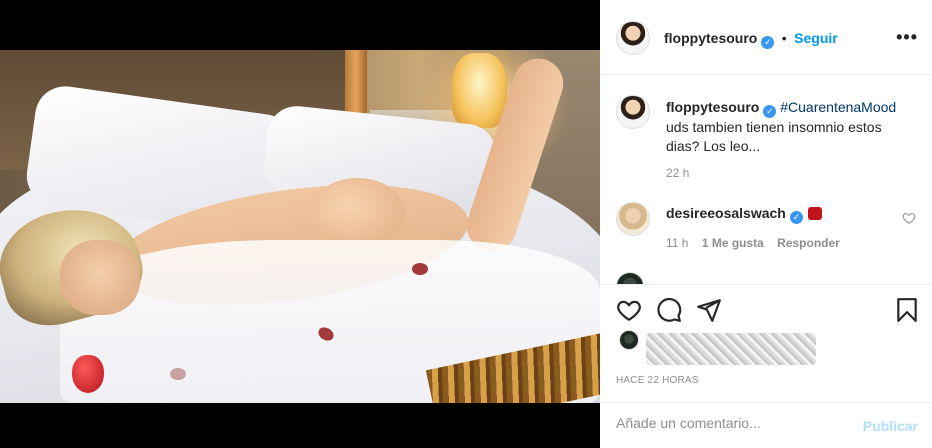 The image size is (932, 448). What do you see at coordinates (677, 173) in the screenshot?
I see `caption-timestamp: 22 h` at bounding box center [677, 173].